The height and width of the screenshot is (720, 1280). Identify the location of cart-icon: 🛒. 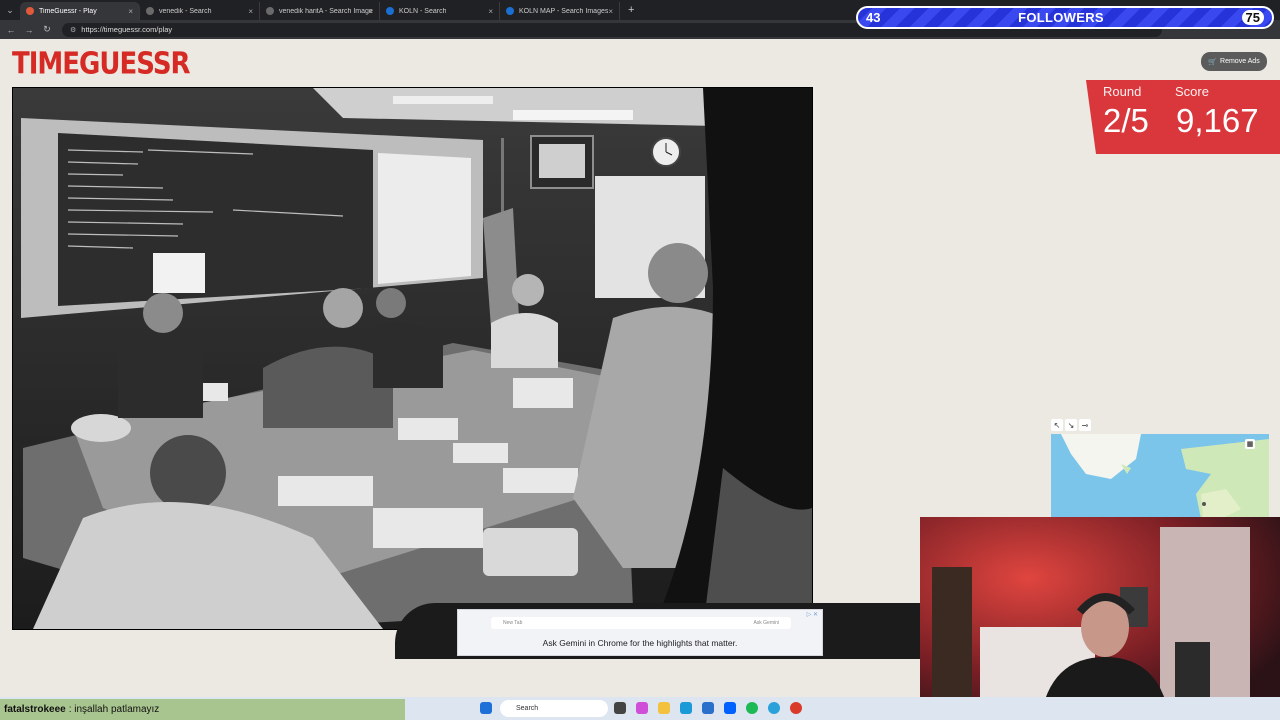
(1213, 62).